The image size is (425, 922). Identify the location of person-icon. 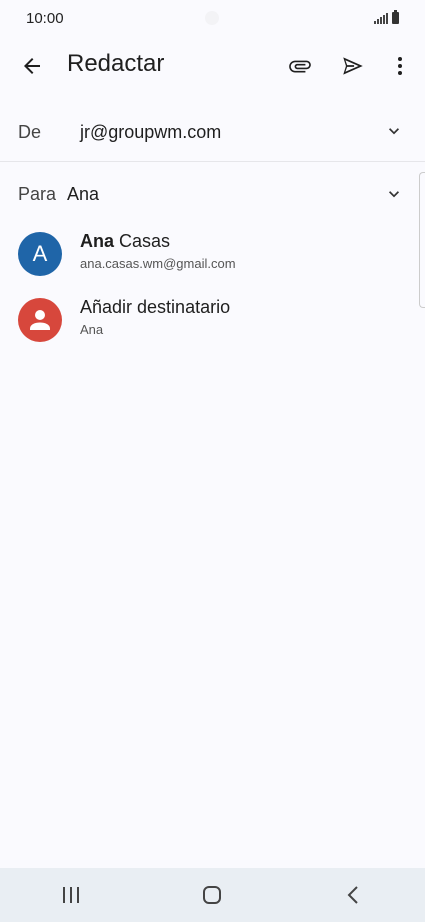
(40, 320).